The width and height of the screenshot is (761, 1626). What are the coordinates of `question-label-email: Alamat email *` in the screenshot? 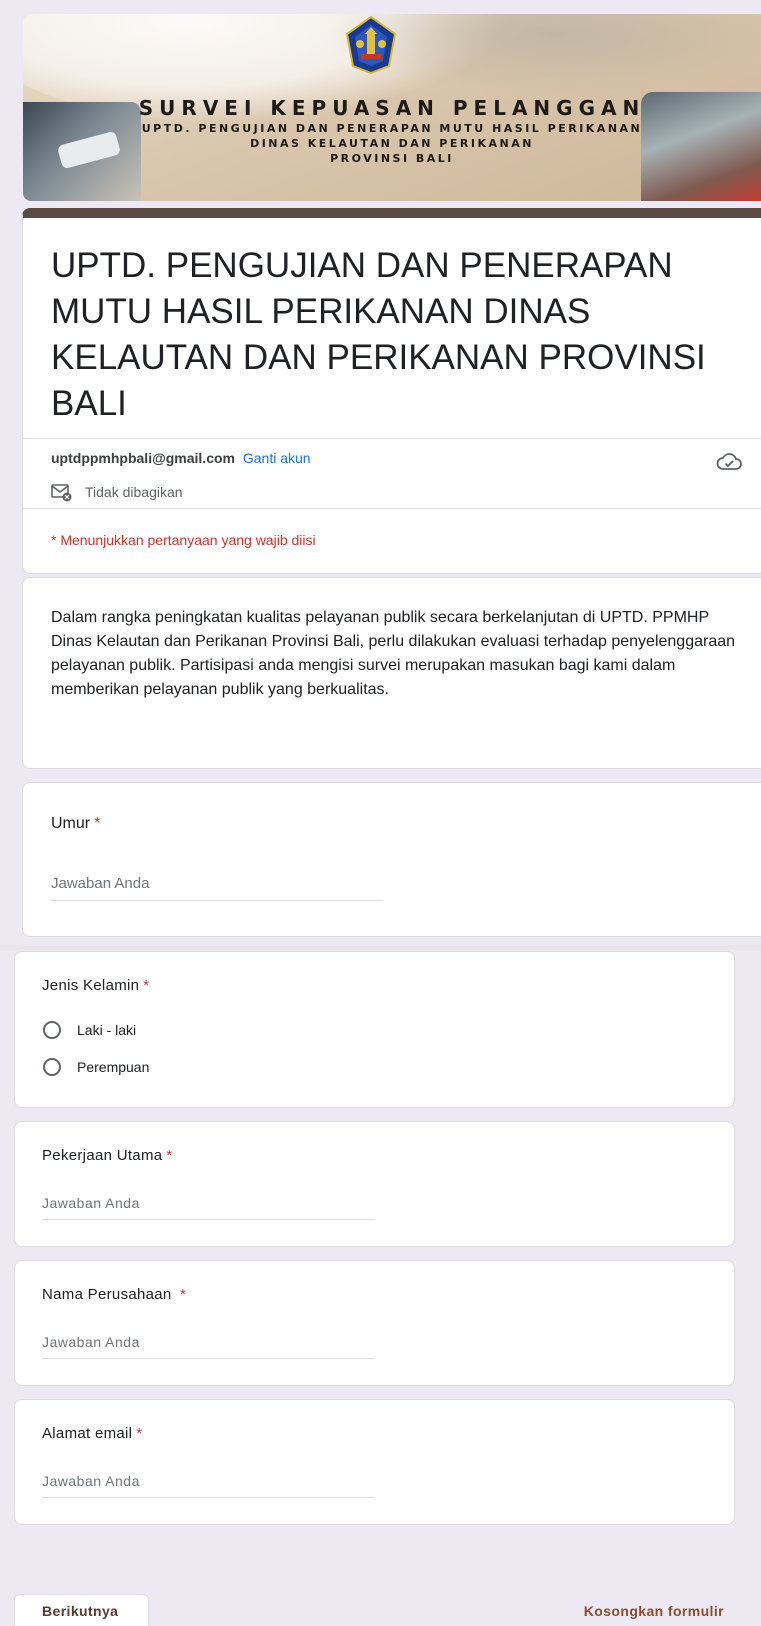 It's located at (92, 1433).